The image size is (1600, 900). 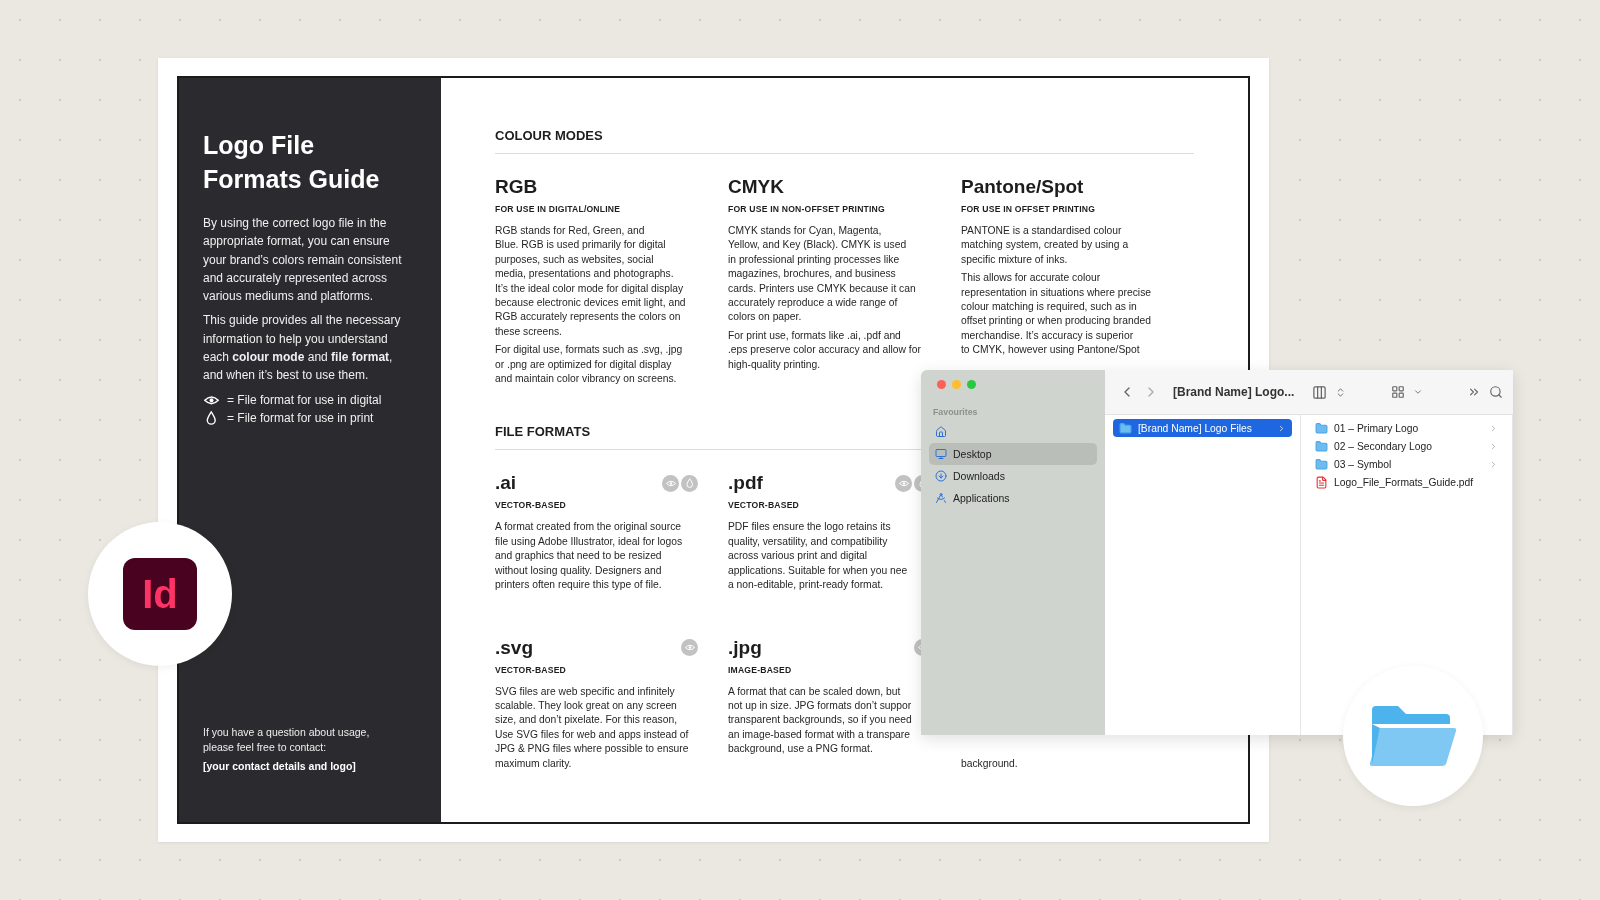 What do you see at coordinates (822, 274) in the screenshot?
I see `body-text: CMYK stands for Cyan, Magenta, Yellow, and Key (Black). CMYK is used in professional printing processes like magazines, brochures, and business cards. Printers use CMYK because it can accurately reproduce a wide range of colors on paper.` at bounding box center [822, 274].